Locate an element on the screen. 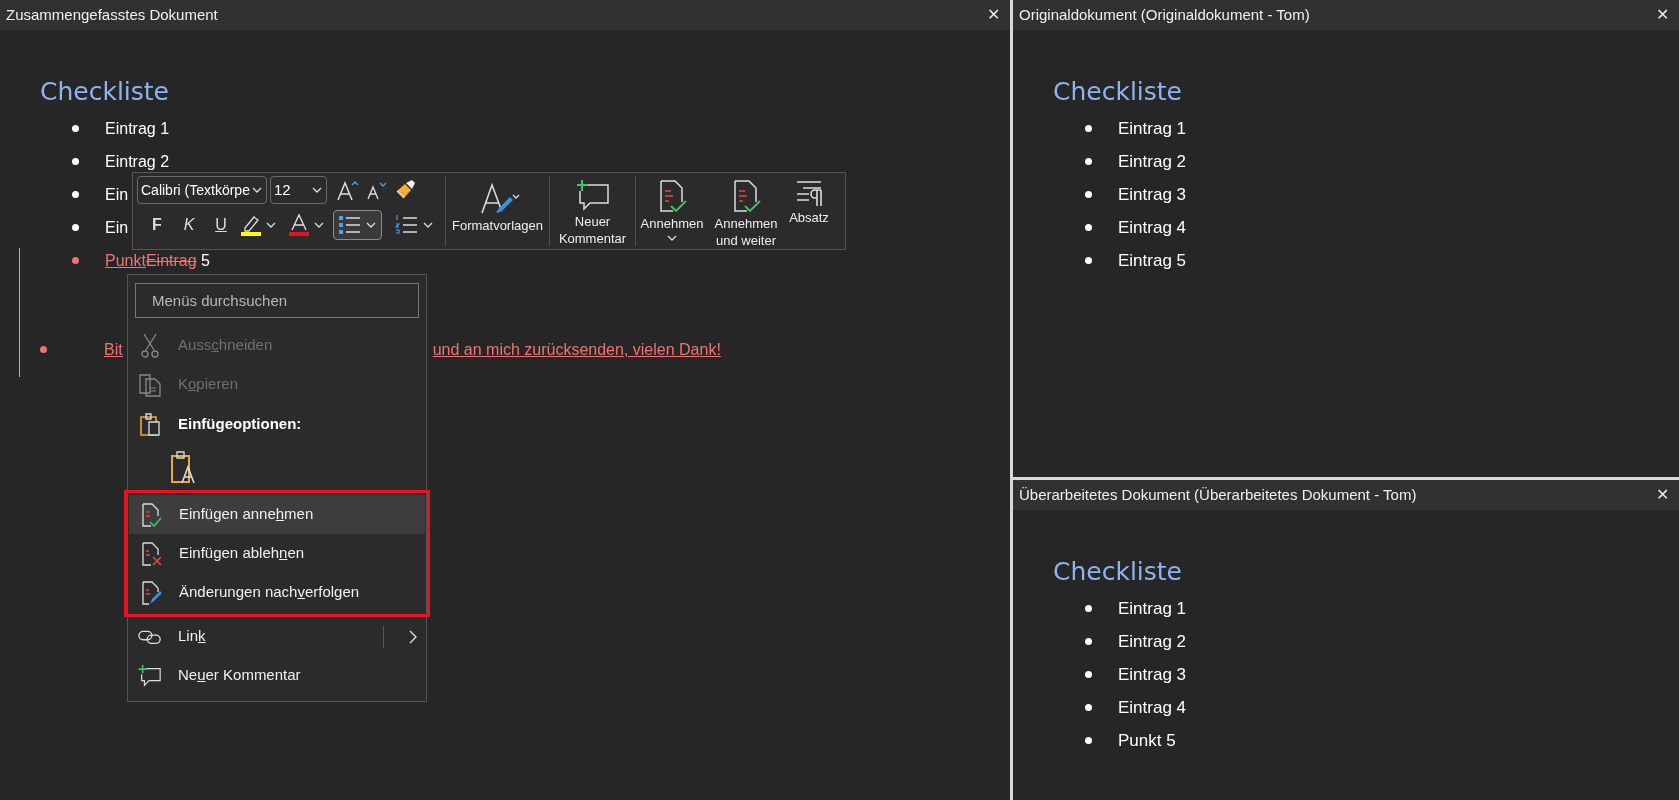 The height and width of the screenshot is (800, 1679). font-color-icon is located at coordinates (299, 225).